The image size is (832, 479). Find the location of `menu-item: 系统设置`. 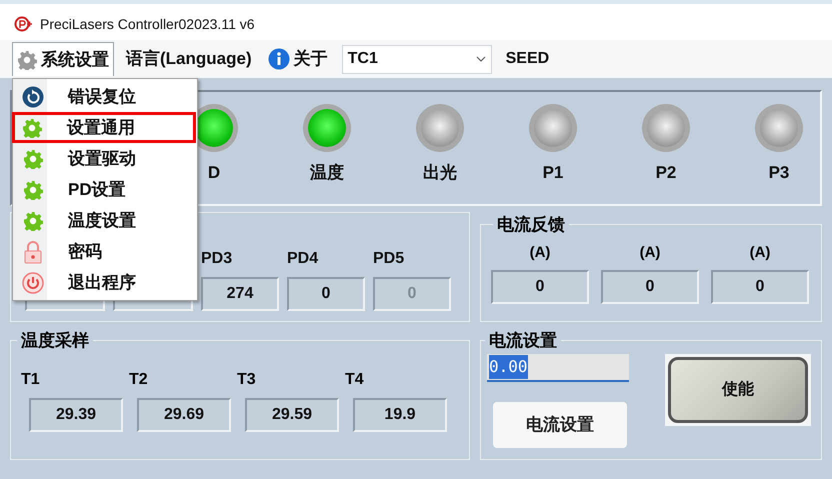

menu-item: 系统设置 is located at coordinates (63, 59).